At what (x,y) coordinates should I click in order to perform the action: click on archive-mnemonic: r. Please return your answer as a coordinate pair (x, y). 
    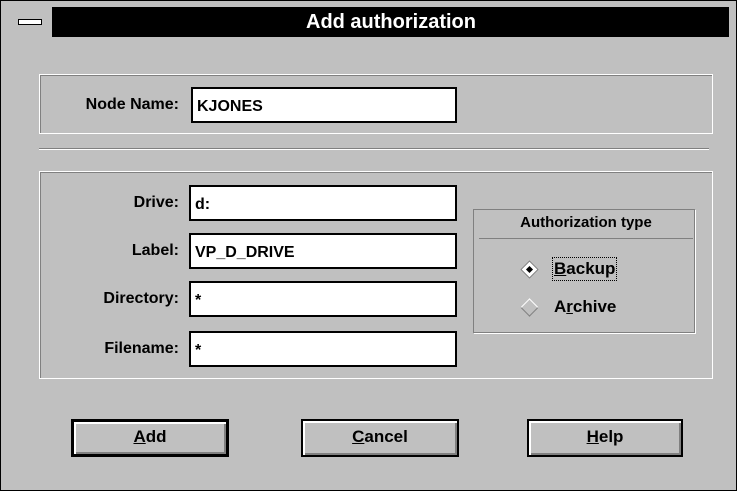
    Looking at the image, I should click on (569, 306).